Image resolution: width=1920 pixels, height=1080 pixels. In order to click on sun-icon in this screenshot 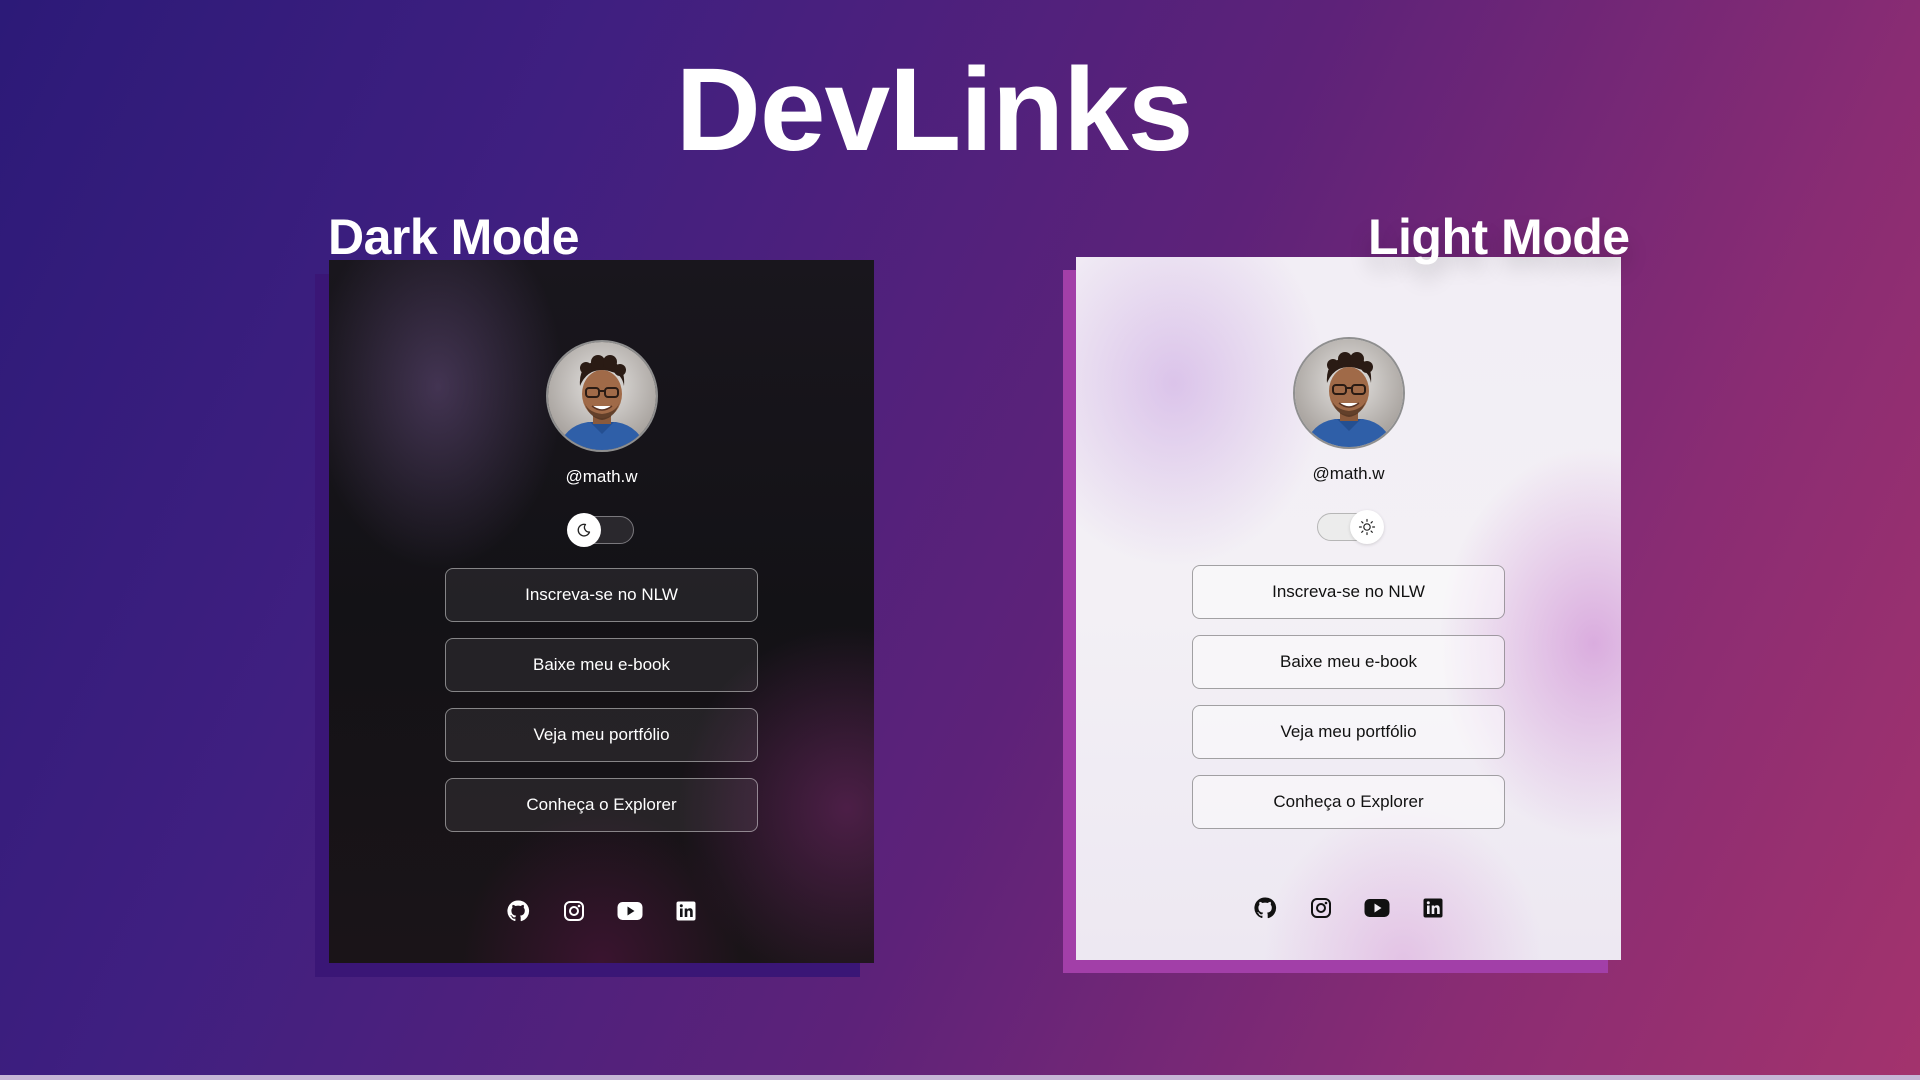, I will do `click(1367, 527)`.